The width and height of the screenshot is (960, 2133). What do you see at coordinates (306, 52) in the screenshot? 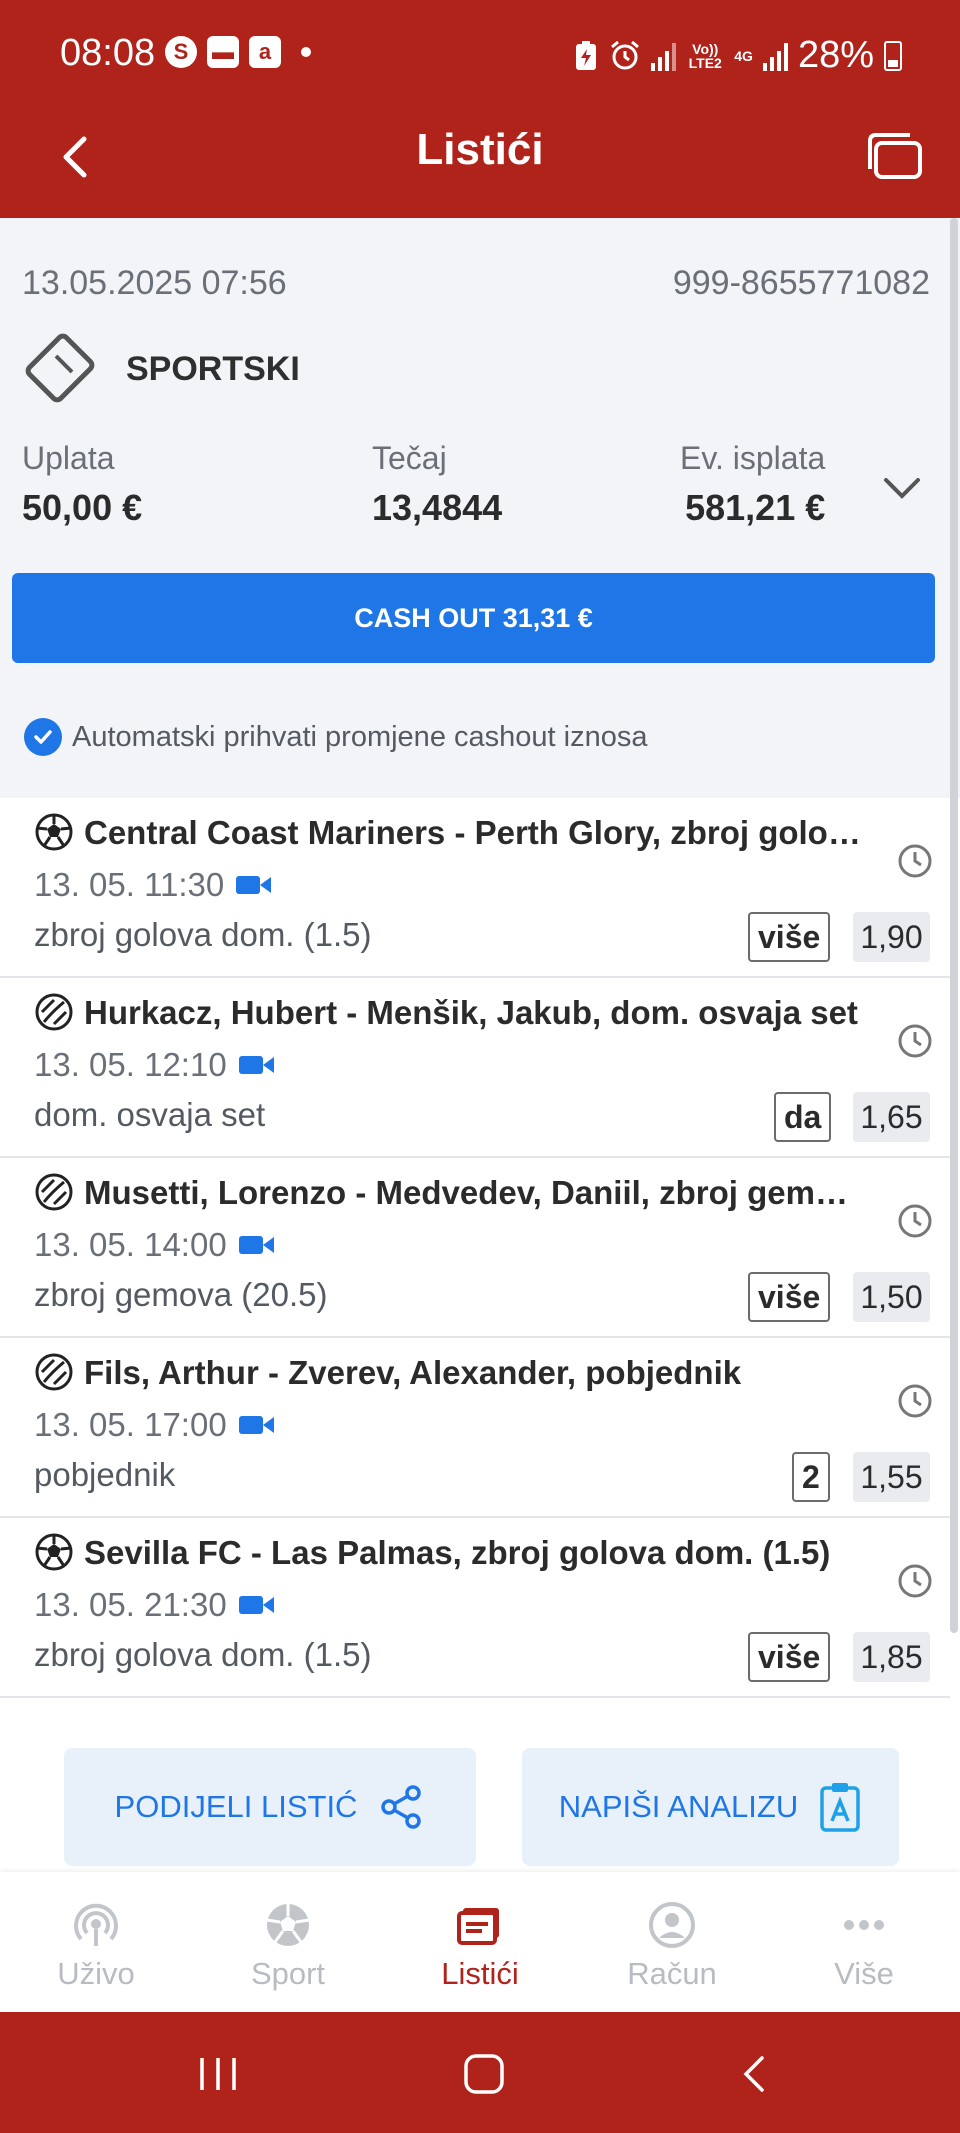
I see `more-notifications-dot-icon` at bounding box center [306, 52].